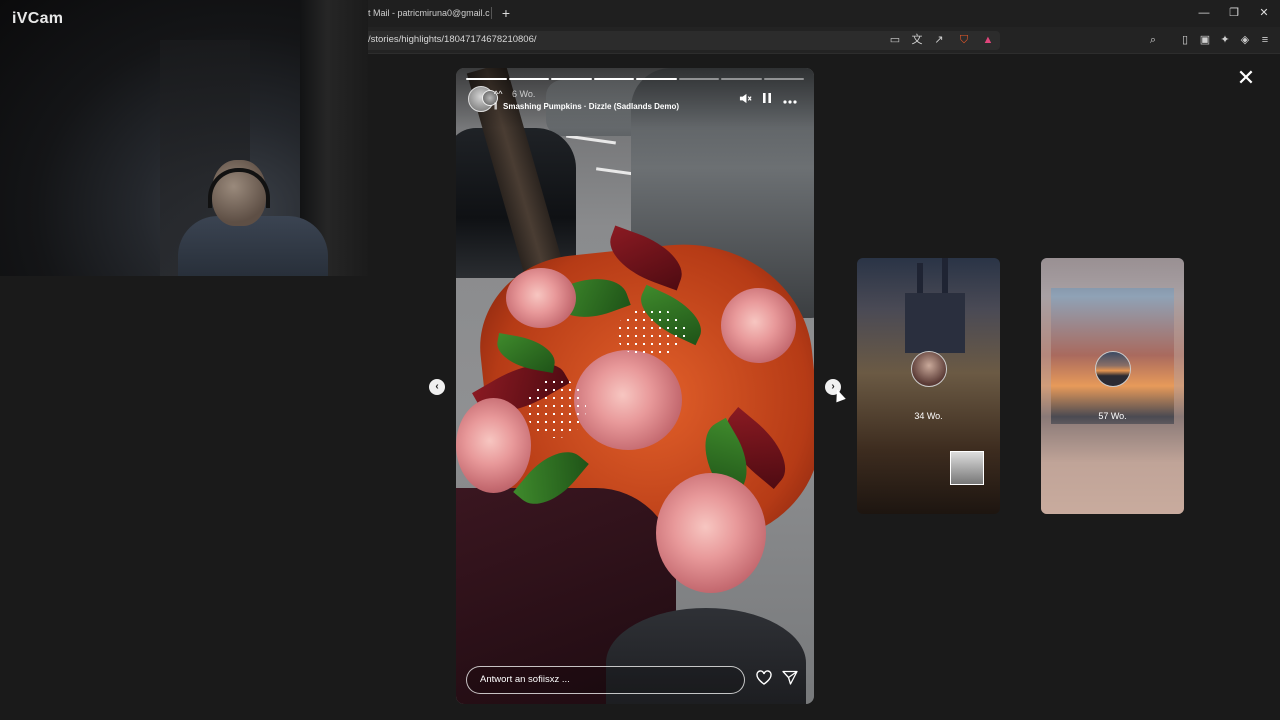 Image resolution: width=1280 pixels, height=720 pixels. Describe the element at coordinates (967, 468) in the screenshot. I see `preview-sticker` at that location.